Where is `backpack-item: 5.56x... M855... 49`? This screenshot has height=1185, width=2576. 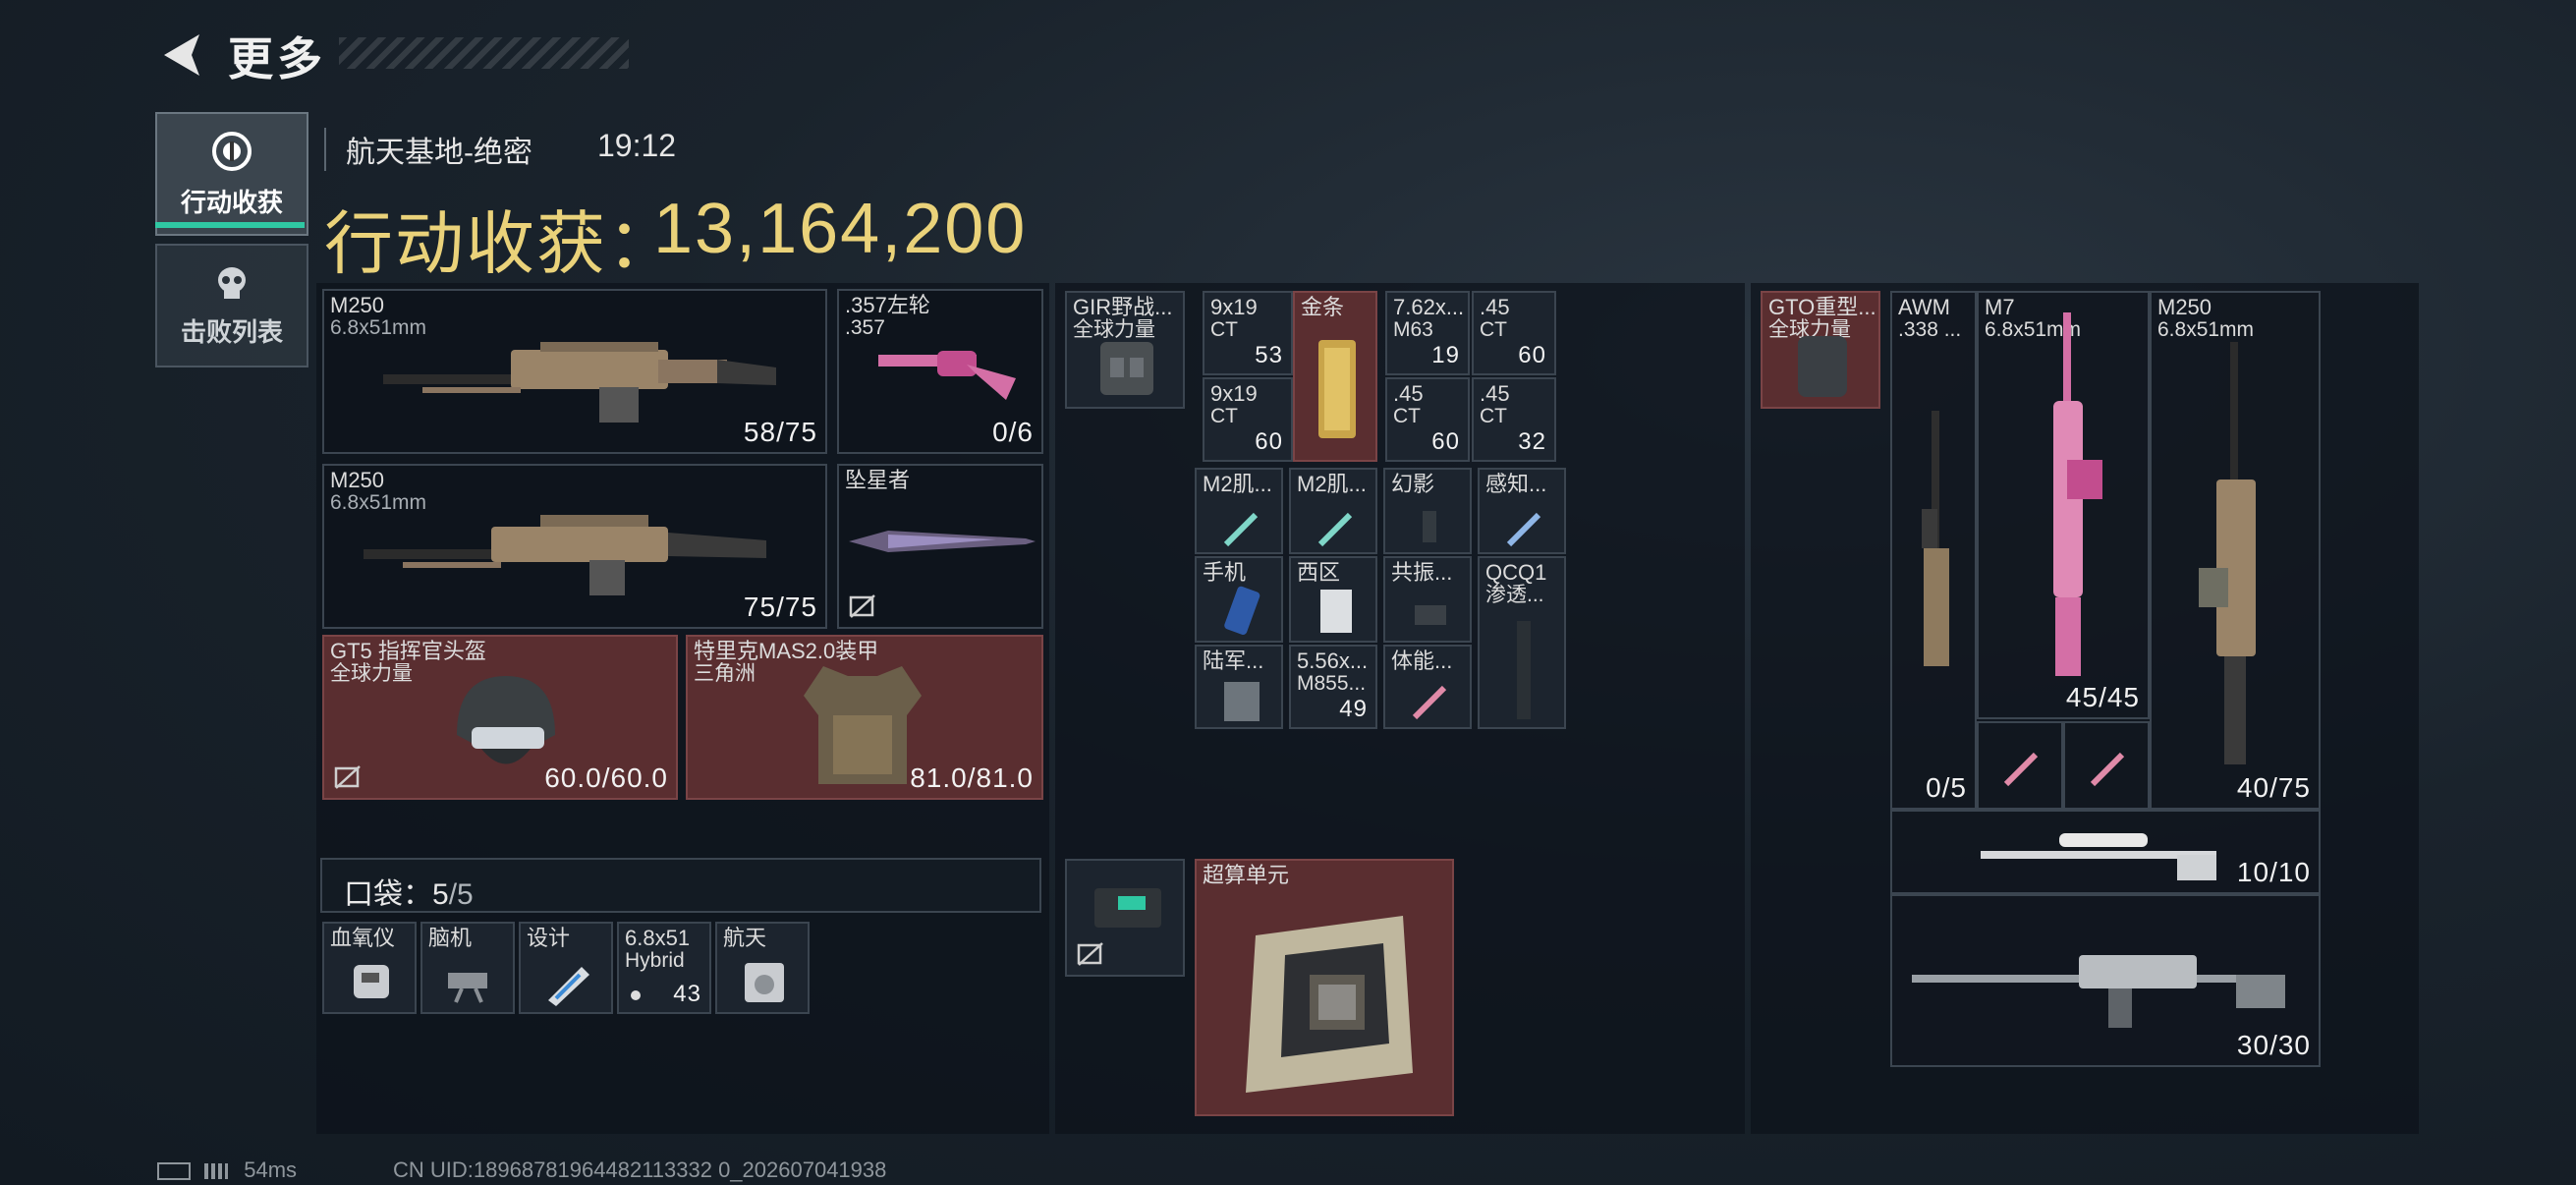 backpack-item: 5.56x... M855... 49 is located at coordinates (1333, 687).